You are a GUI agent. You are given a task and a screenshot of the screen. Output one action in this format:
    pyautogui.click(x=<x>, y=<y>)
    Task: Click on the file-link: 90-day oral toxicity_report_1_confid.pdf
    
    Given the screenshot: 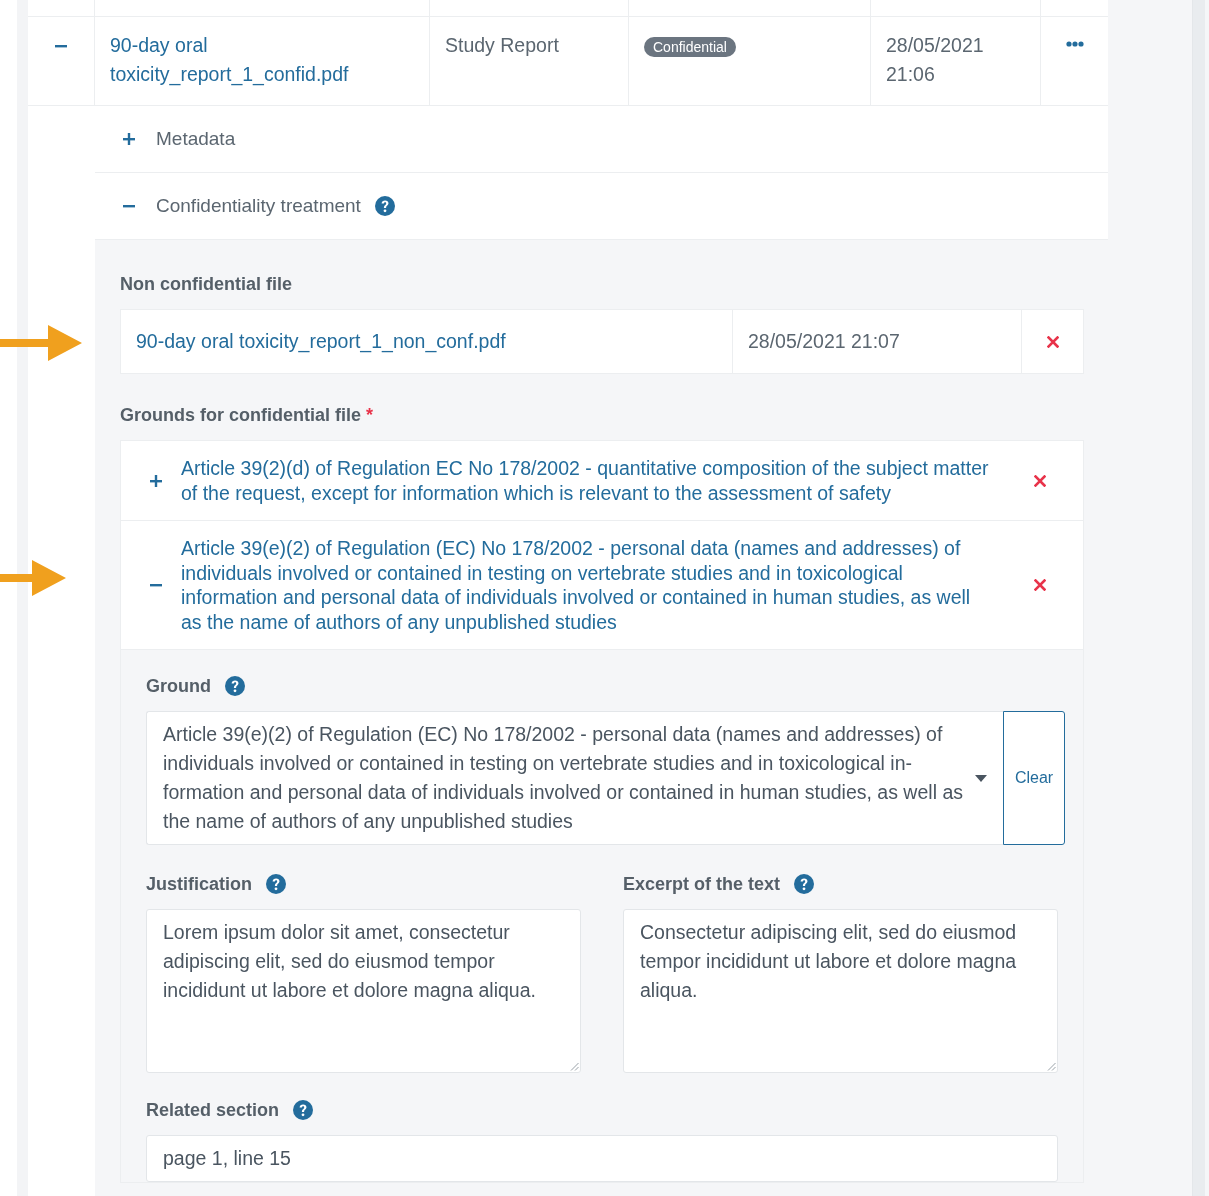 What is the action you would take?
    pyautogui.click(x=262, y=60)
    